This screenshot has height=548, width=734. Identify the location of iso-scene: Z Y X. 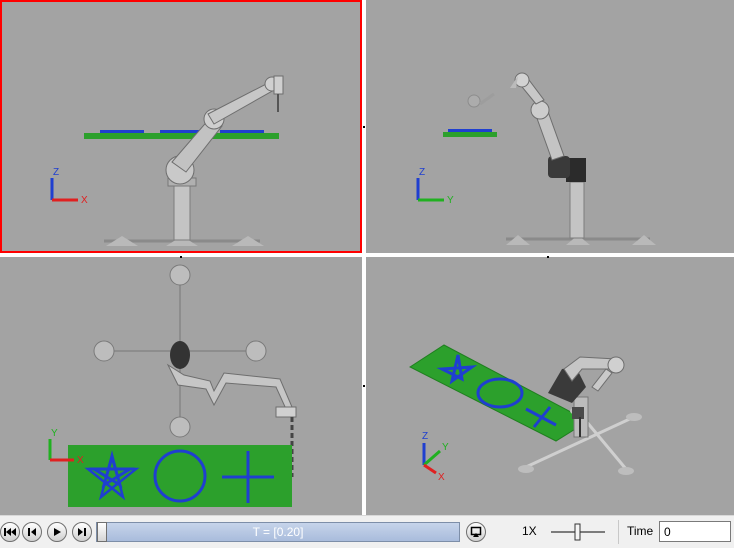
(525, 413).